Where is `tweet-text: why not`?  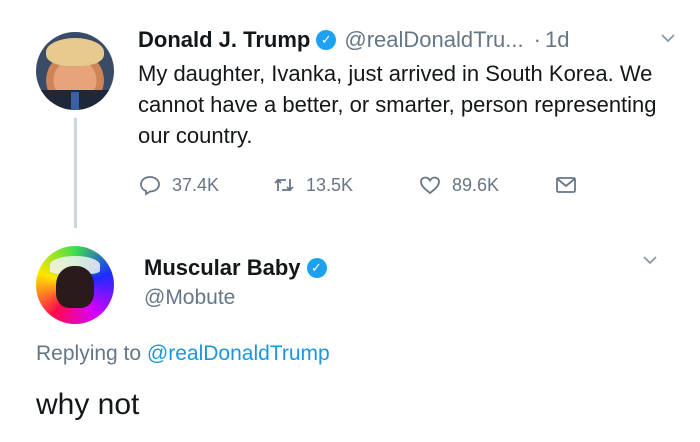
tweet-text: why not is located at coordinates (88, 404).